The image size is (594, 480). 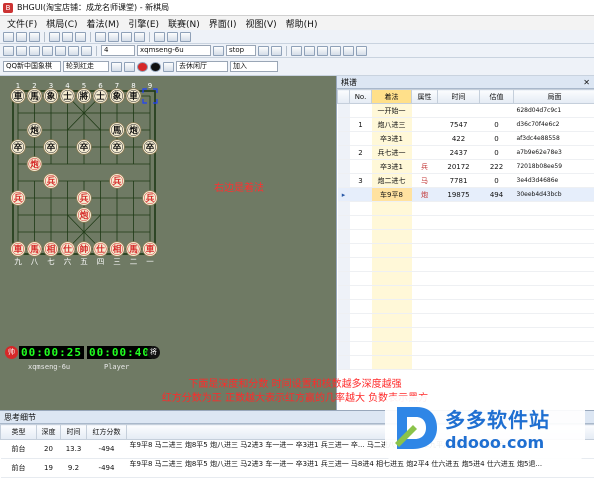 What do you see at coordinates (276, 50) in the screenshot?
I see `step-icon` at bounding box center [276, 50].